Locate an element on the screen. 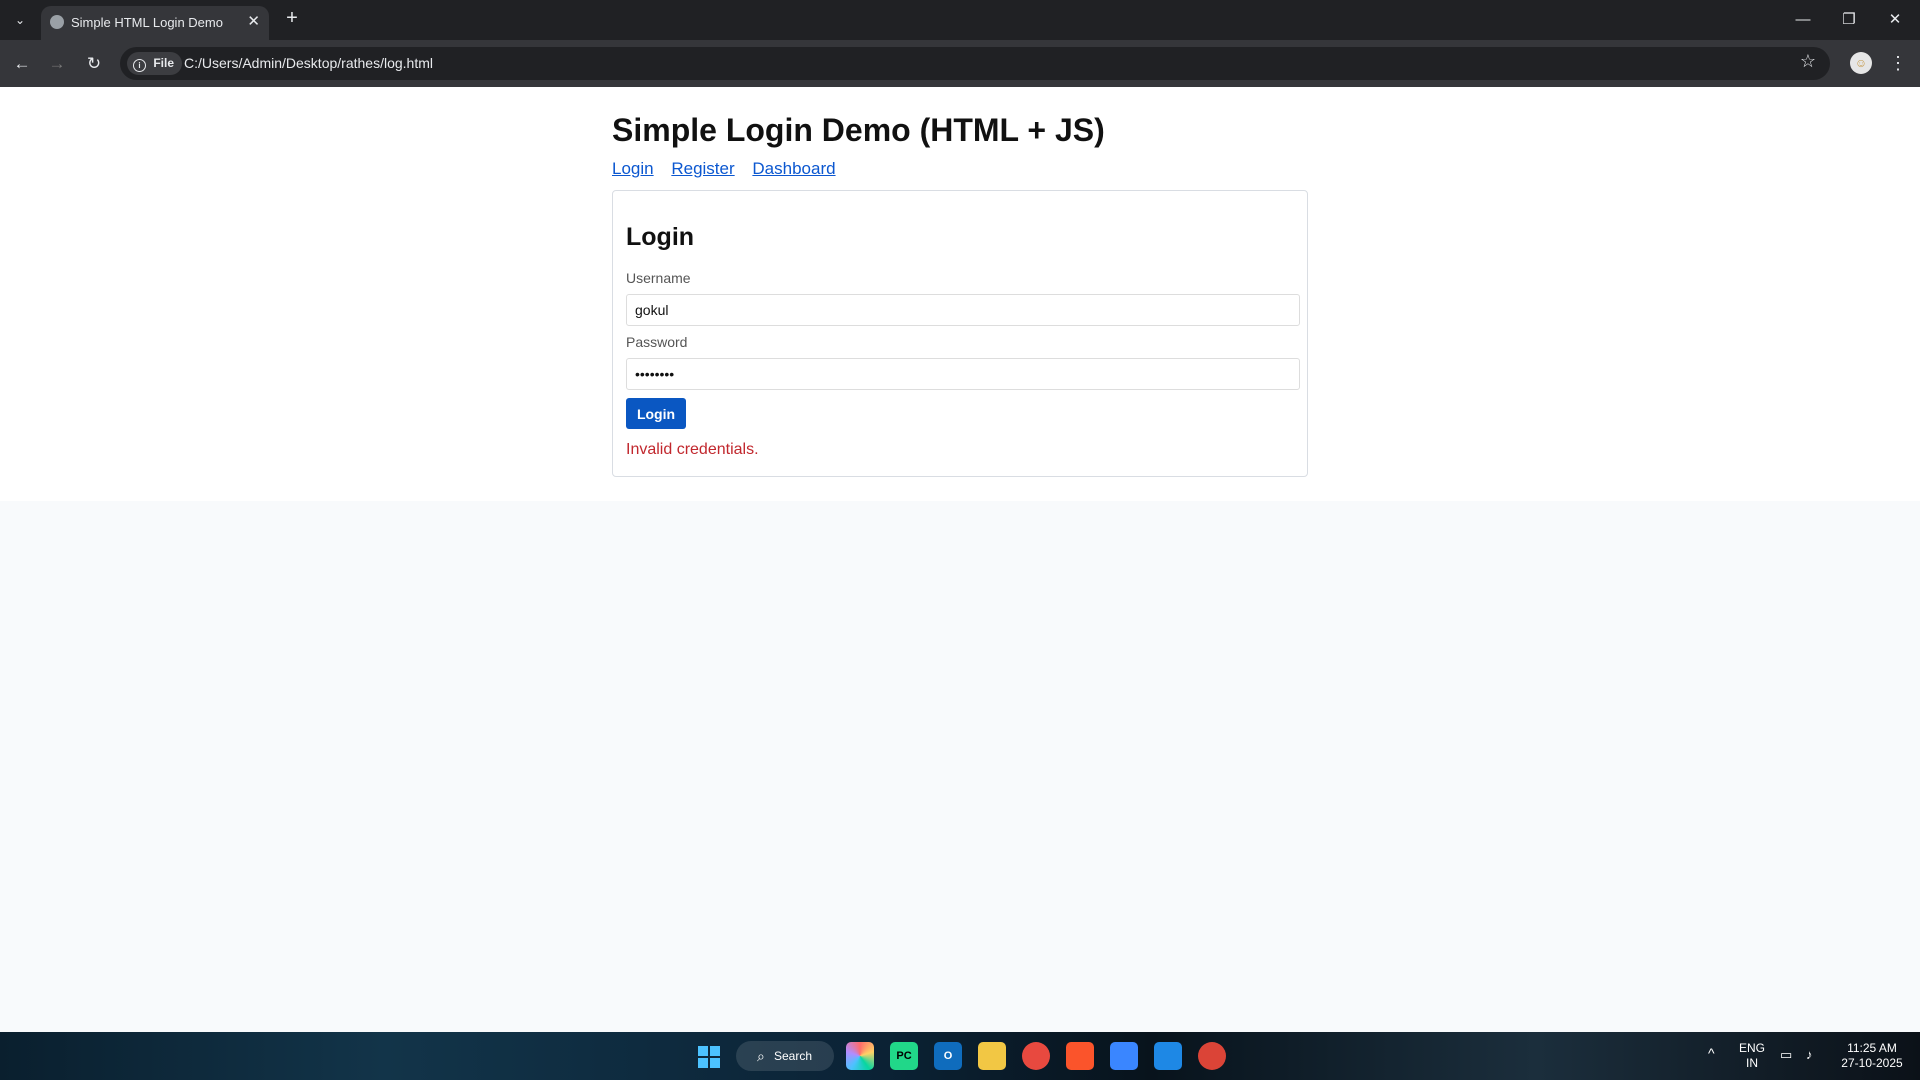 The image size is (1920, 1080). page-nav: Login Register Dashboard is located at coordinates (730, 169).